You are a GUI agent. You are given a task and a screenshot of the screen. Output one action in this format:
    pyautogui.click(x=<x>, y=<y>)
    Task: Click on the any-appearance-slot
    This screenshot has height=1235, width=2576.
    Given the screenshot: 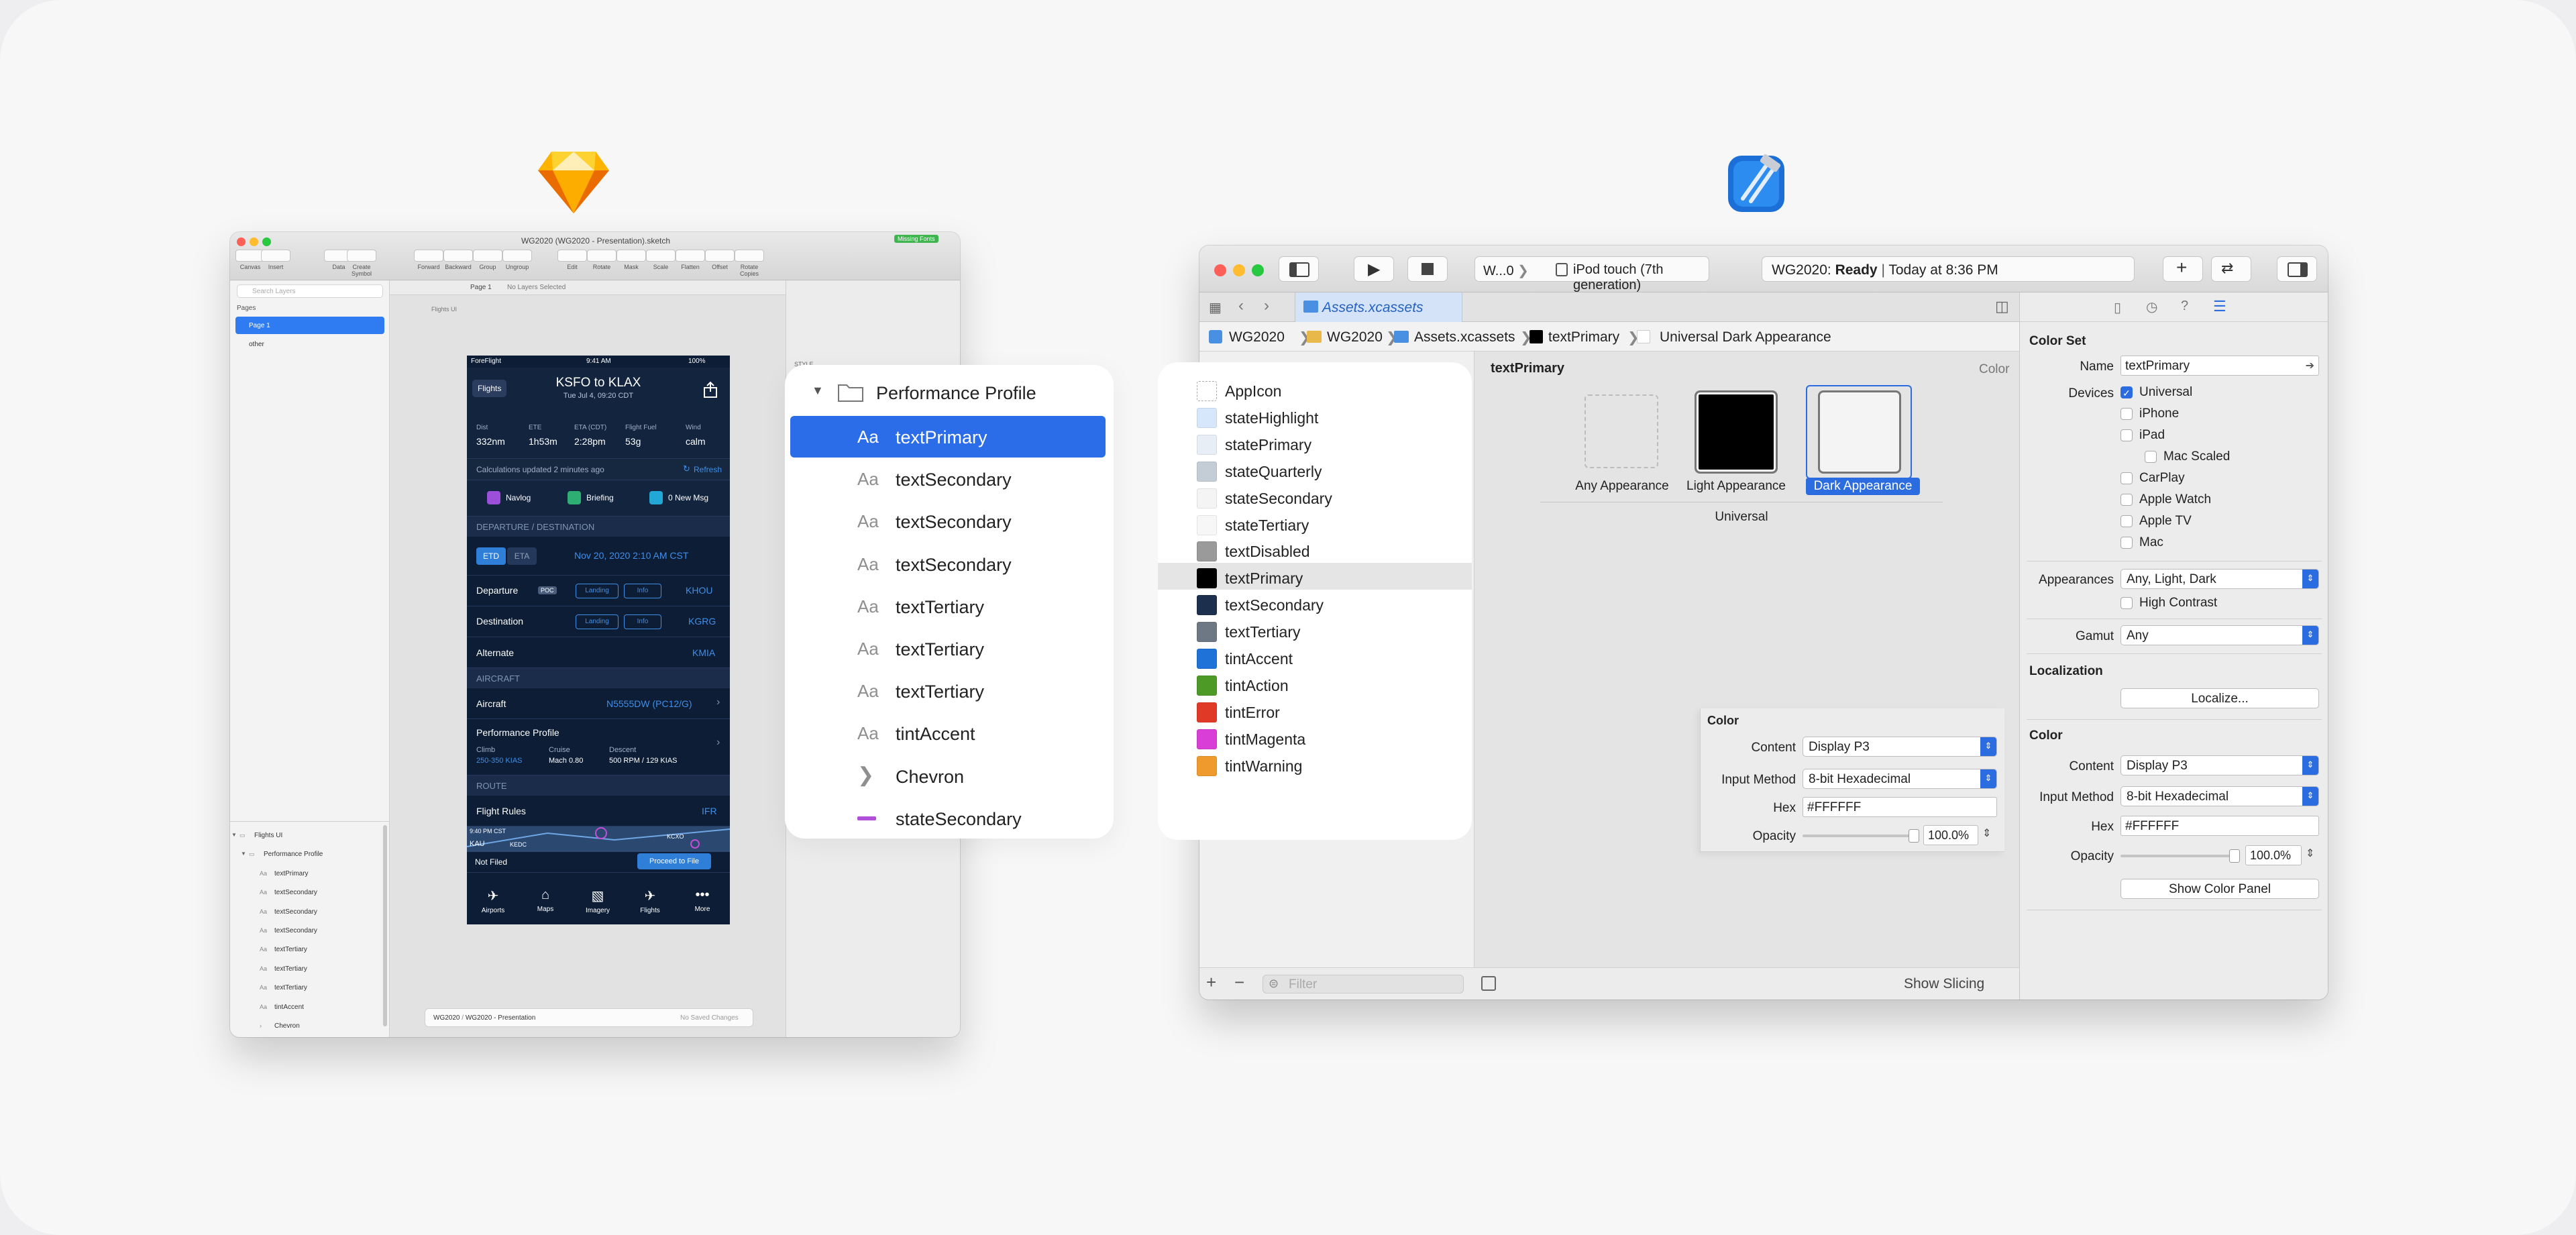 What is the action you would take?
    pyautogui.click(x=1621, y=431)
    